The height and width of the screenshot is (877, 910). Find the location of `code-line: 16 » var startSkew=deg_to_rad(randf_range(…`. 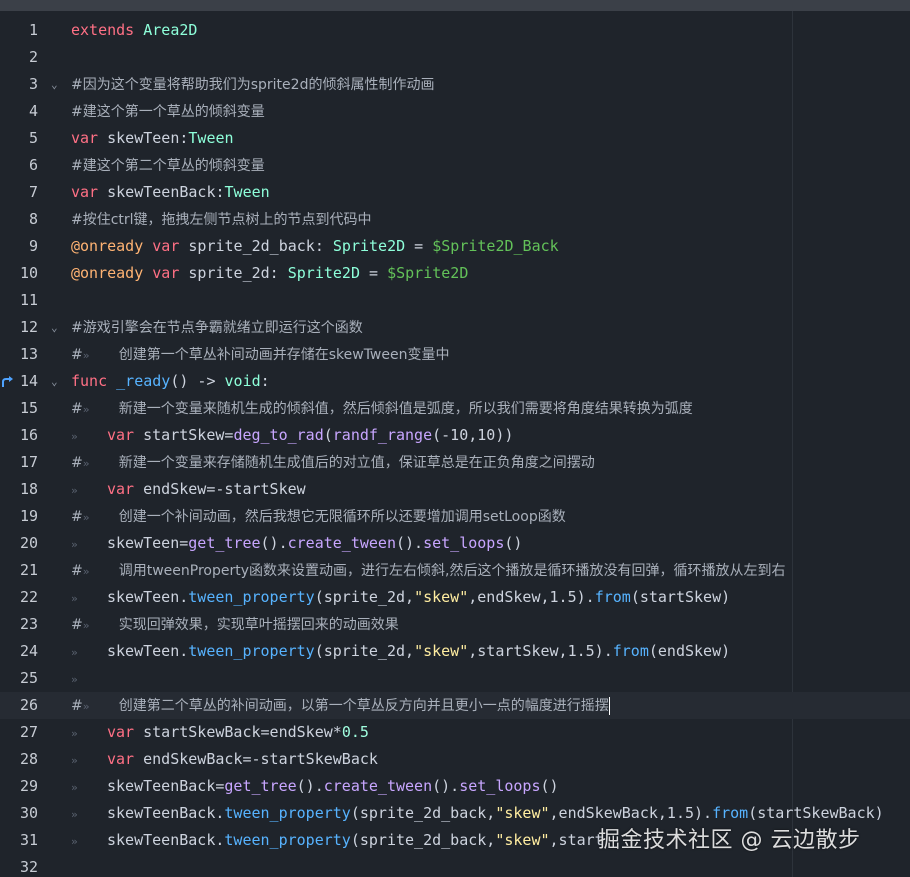

code-line: 16 » var startSkew=deg_to_rad(randf_range(… is located at coordinates (455, 435).